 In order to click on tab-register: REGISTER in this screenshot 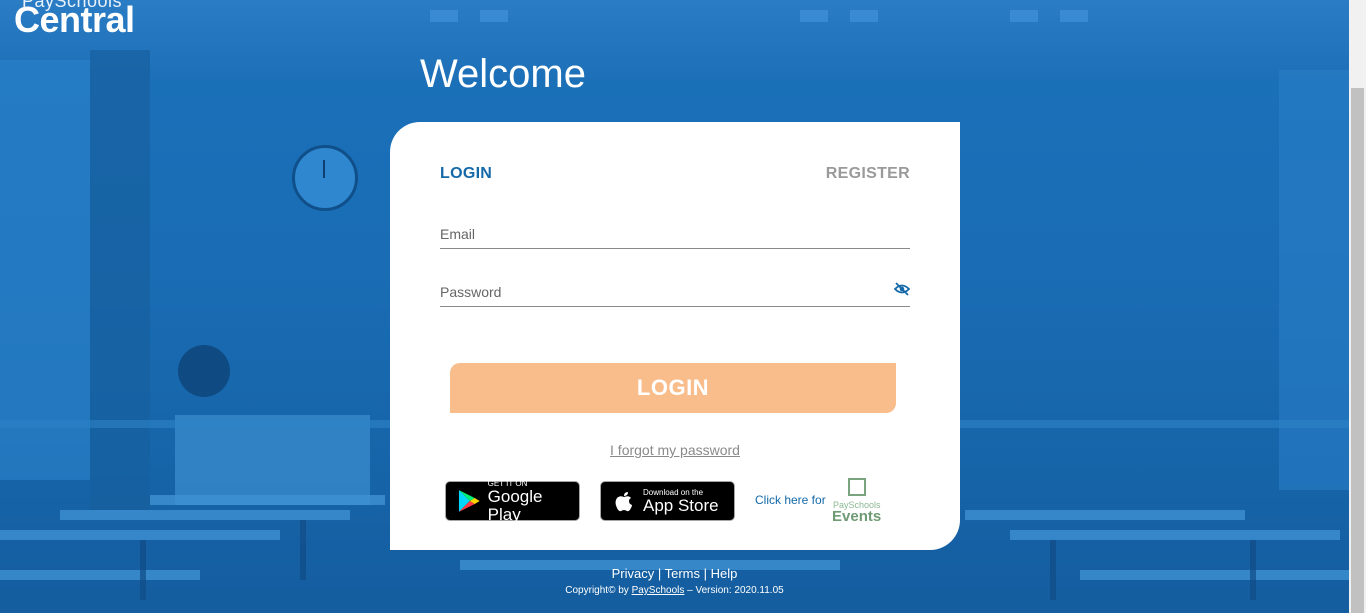, I will do `click(868, 174)`.